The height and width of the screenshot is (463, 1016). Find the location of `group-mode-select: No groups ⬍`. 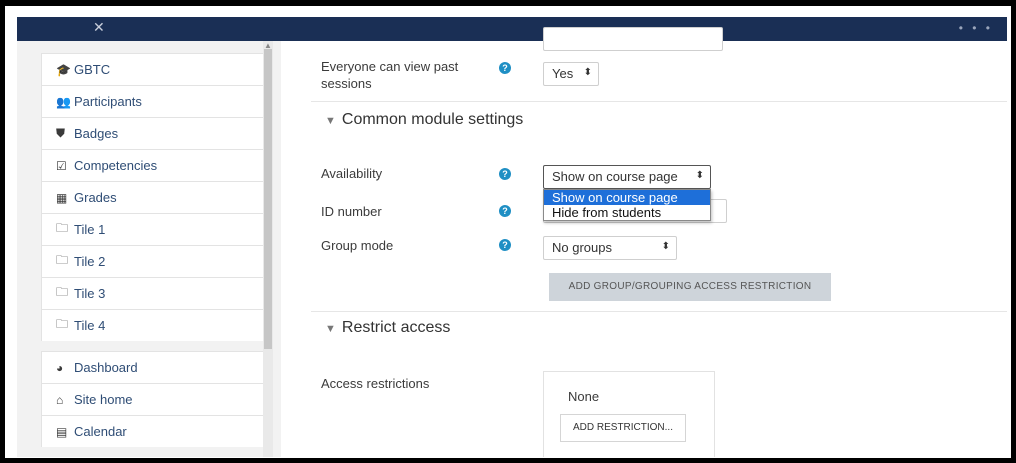

group-mode-select: No groups ⬍ is located at coordinates (610, 248).